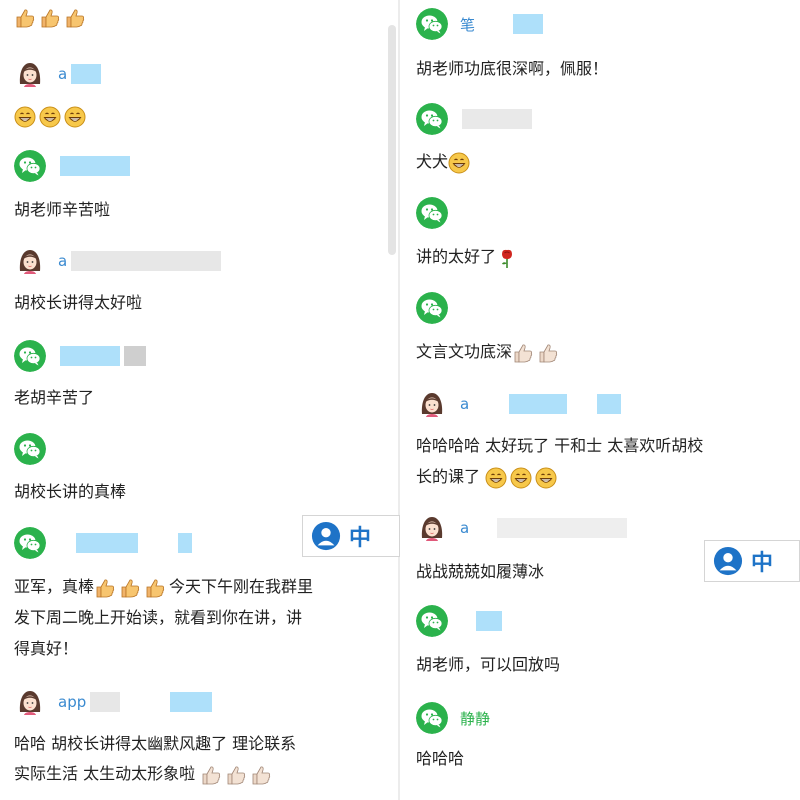 Image resolution: width=800 pixels, height=800 pixels. Describe the element at coordinates (475, 718) in the screenshot. I see `sender-name: 静静` at that location.